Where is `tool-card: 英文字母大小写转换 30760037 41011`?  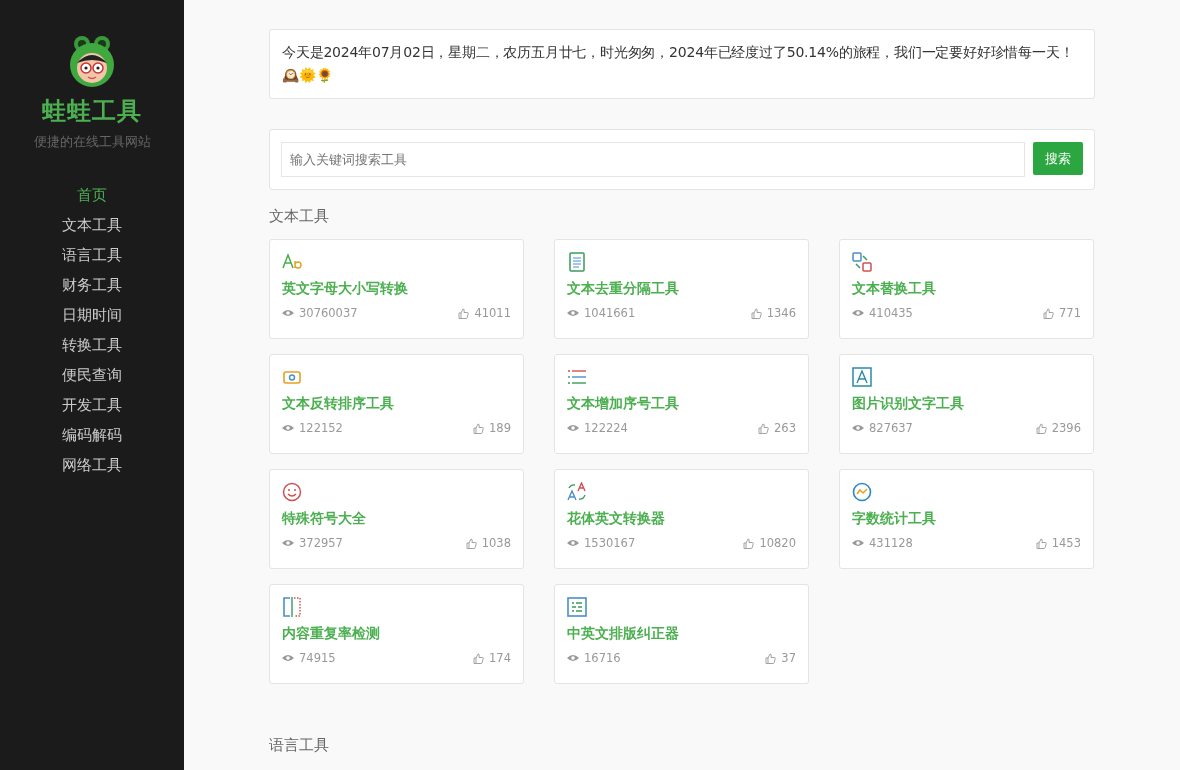 tool-card: 英文字母大小写转换 30760037 41011 is located at coordinates (396, 289).